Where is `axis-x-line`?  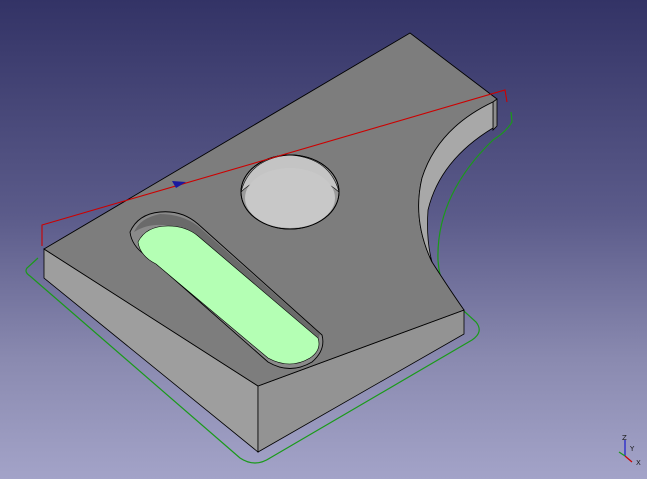 axis-x-line is located at coordinates (628, 459).